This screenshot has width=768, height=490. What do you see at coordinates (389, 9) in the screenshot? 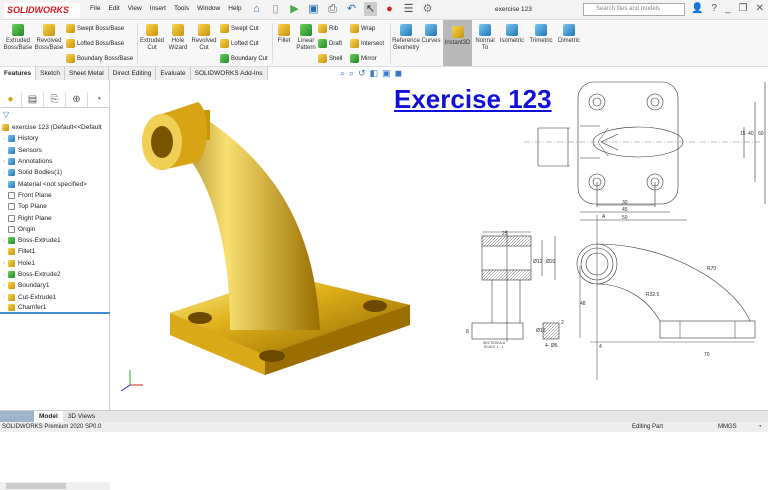
I see `rebuild-icon: ●` at bounding box center [389, 9].